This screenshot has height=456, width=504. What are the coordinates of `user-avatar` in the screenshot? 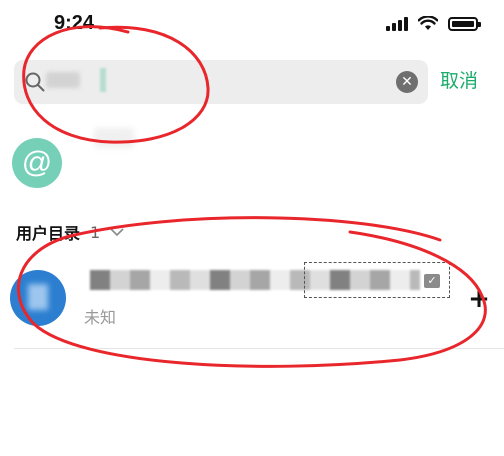 It's located at (38, 298).